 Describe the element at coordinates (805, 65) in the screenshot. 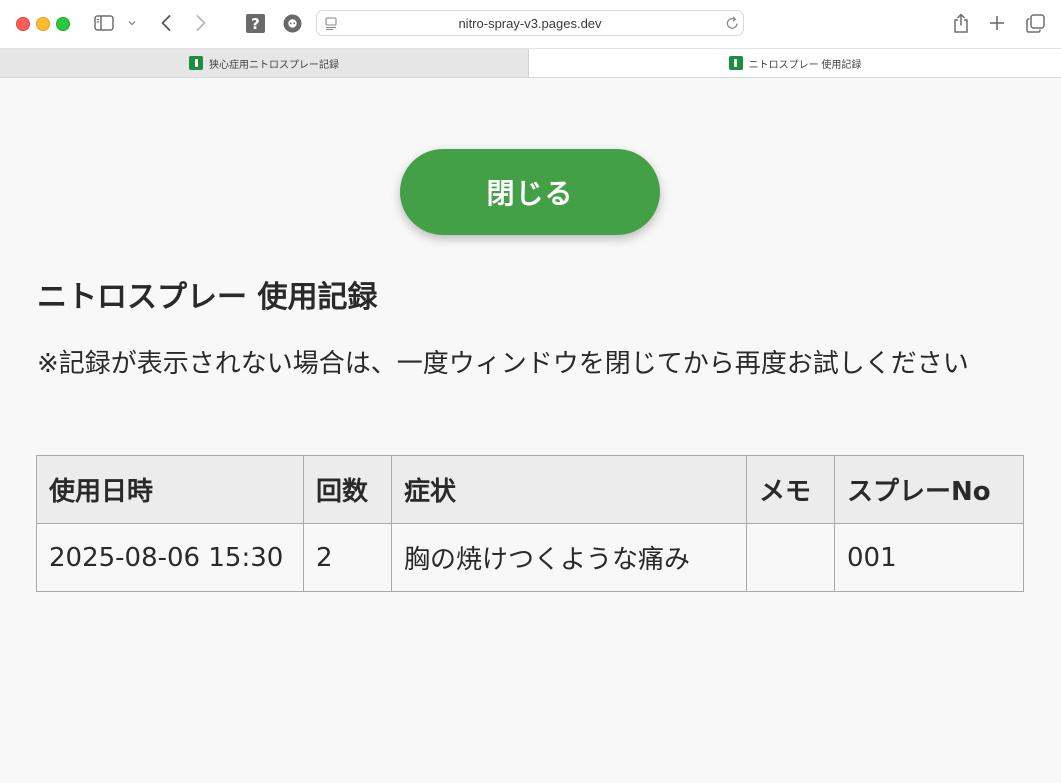

I see `tab-title: ニトロスプレー 使用記録` at that location.